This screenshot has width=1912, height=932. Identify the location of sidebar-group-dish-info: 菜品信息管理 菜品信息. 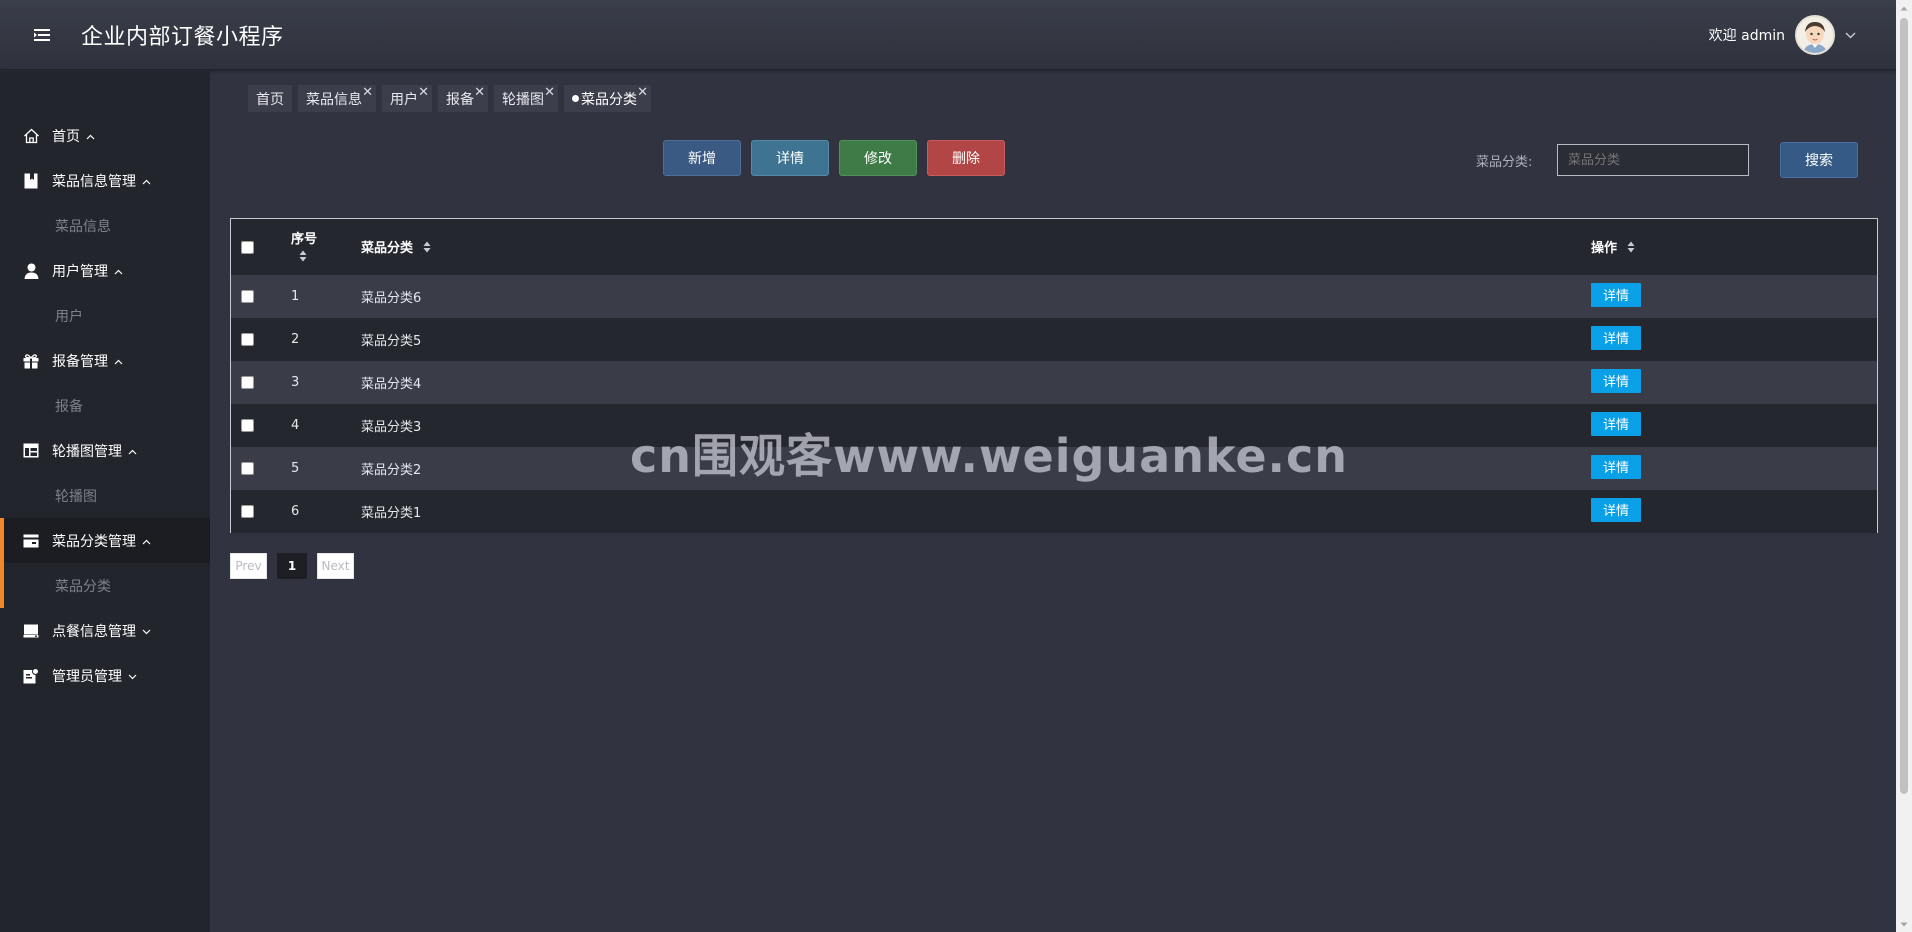
(105, 203).